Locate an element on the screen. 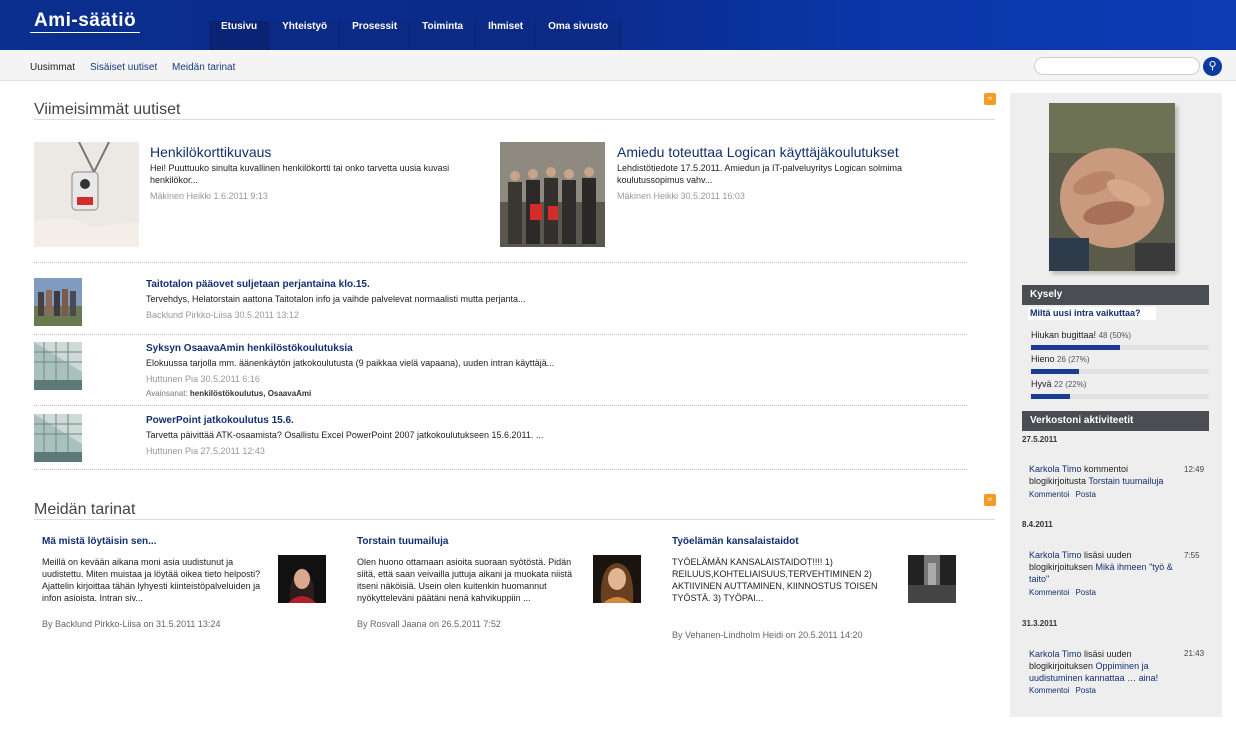  activity-date: 8.4.2011 is located at coordinates (1037, 524).